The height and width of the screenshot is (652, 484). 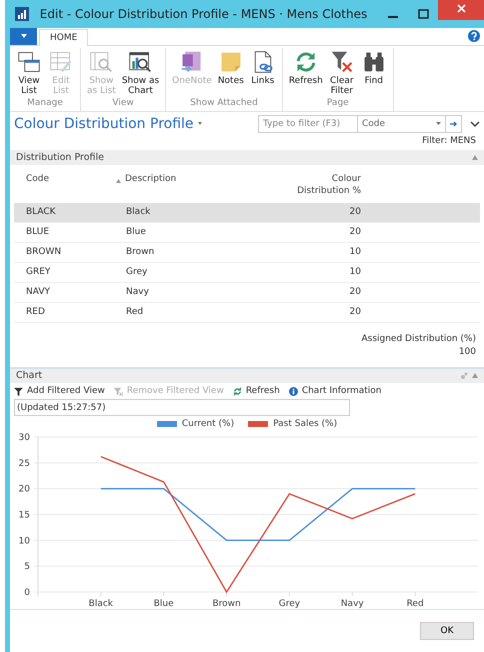 What do you see at coordinates (208, 424) in the screenshot?
I see `legend-label: Current (%)` at bounding box center [208, 424].